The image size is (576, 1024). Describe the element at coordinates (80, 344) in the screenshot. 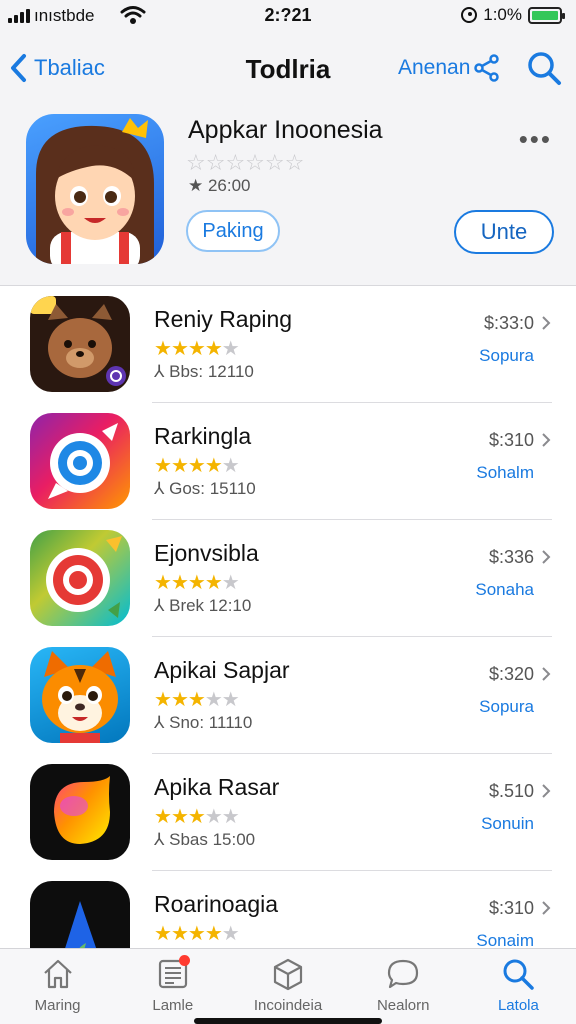

I see `bear-face-icon` at that location.